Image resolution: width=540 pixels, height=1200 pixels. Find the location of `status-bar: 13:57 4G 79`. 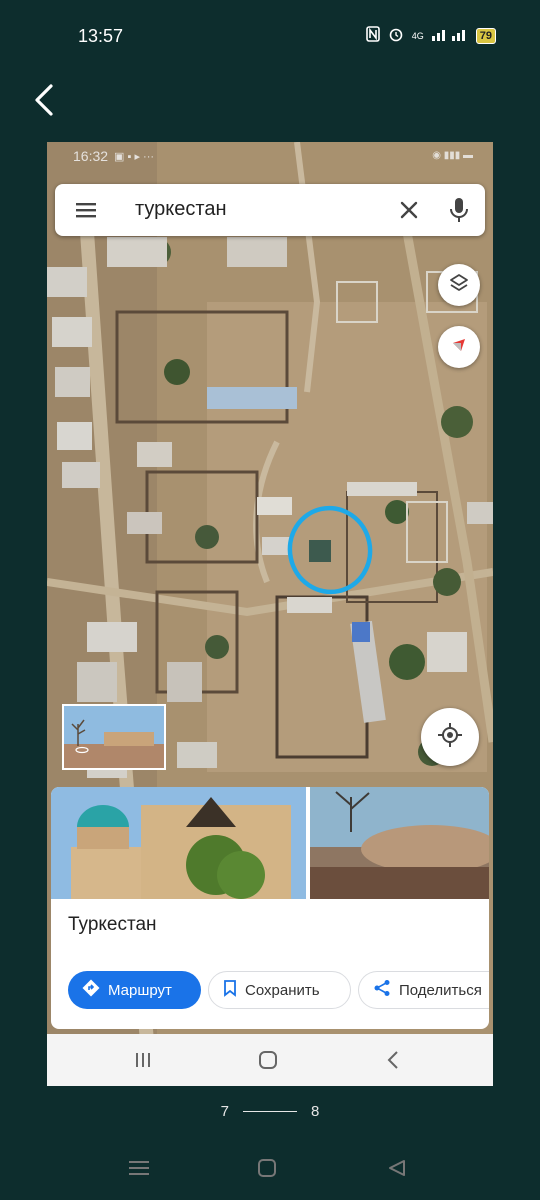

status-bar: 13:57 4G 79 is located at coordinates (270, 35).